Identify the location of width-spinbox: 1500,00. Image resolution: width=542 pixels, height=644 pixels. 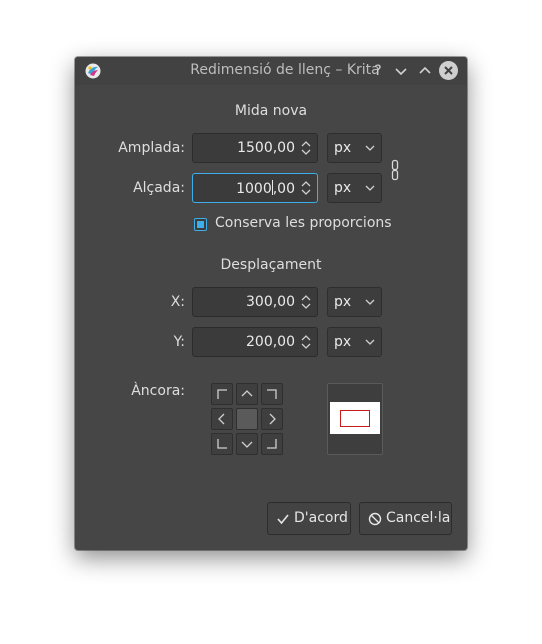
(255, 148).